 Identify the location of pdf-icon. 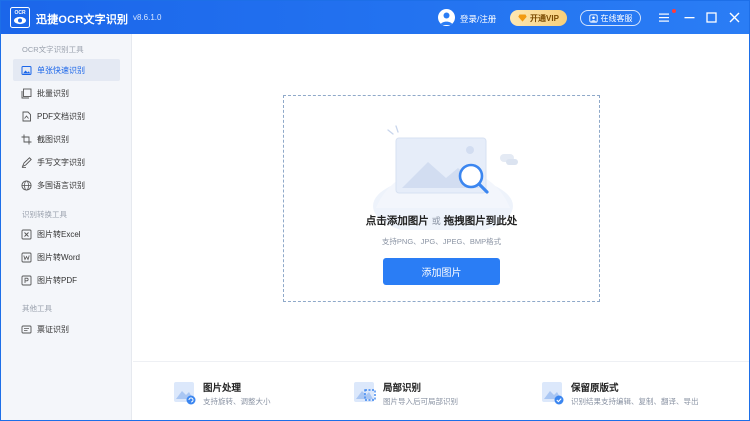
(26, 280).